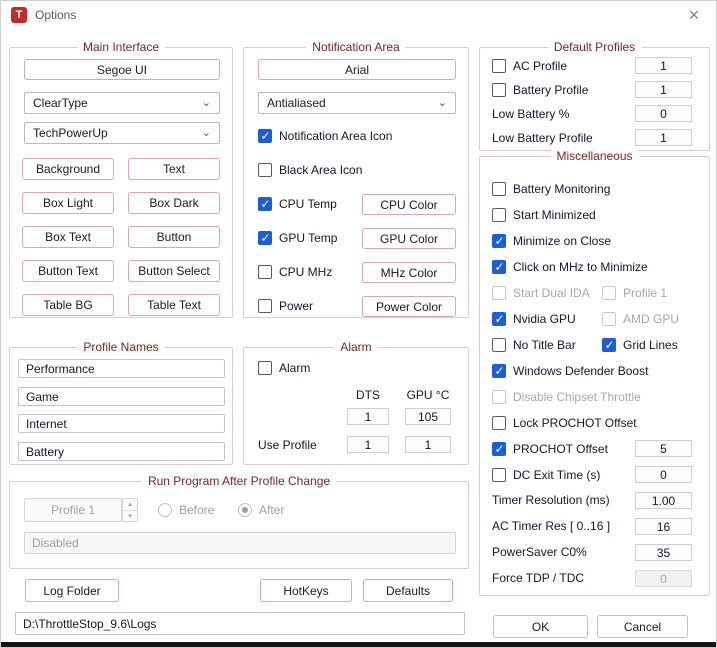 This screenshot has width=717, height=648. Describe the element at coordinates (409, 272) in the screenshot. I see `mhz-color-button: MHz Color` at that location.